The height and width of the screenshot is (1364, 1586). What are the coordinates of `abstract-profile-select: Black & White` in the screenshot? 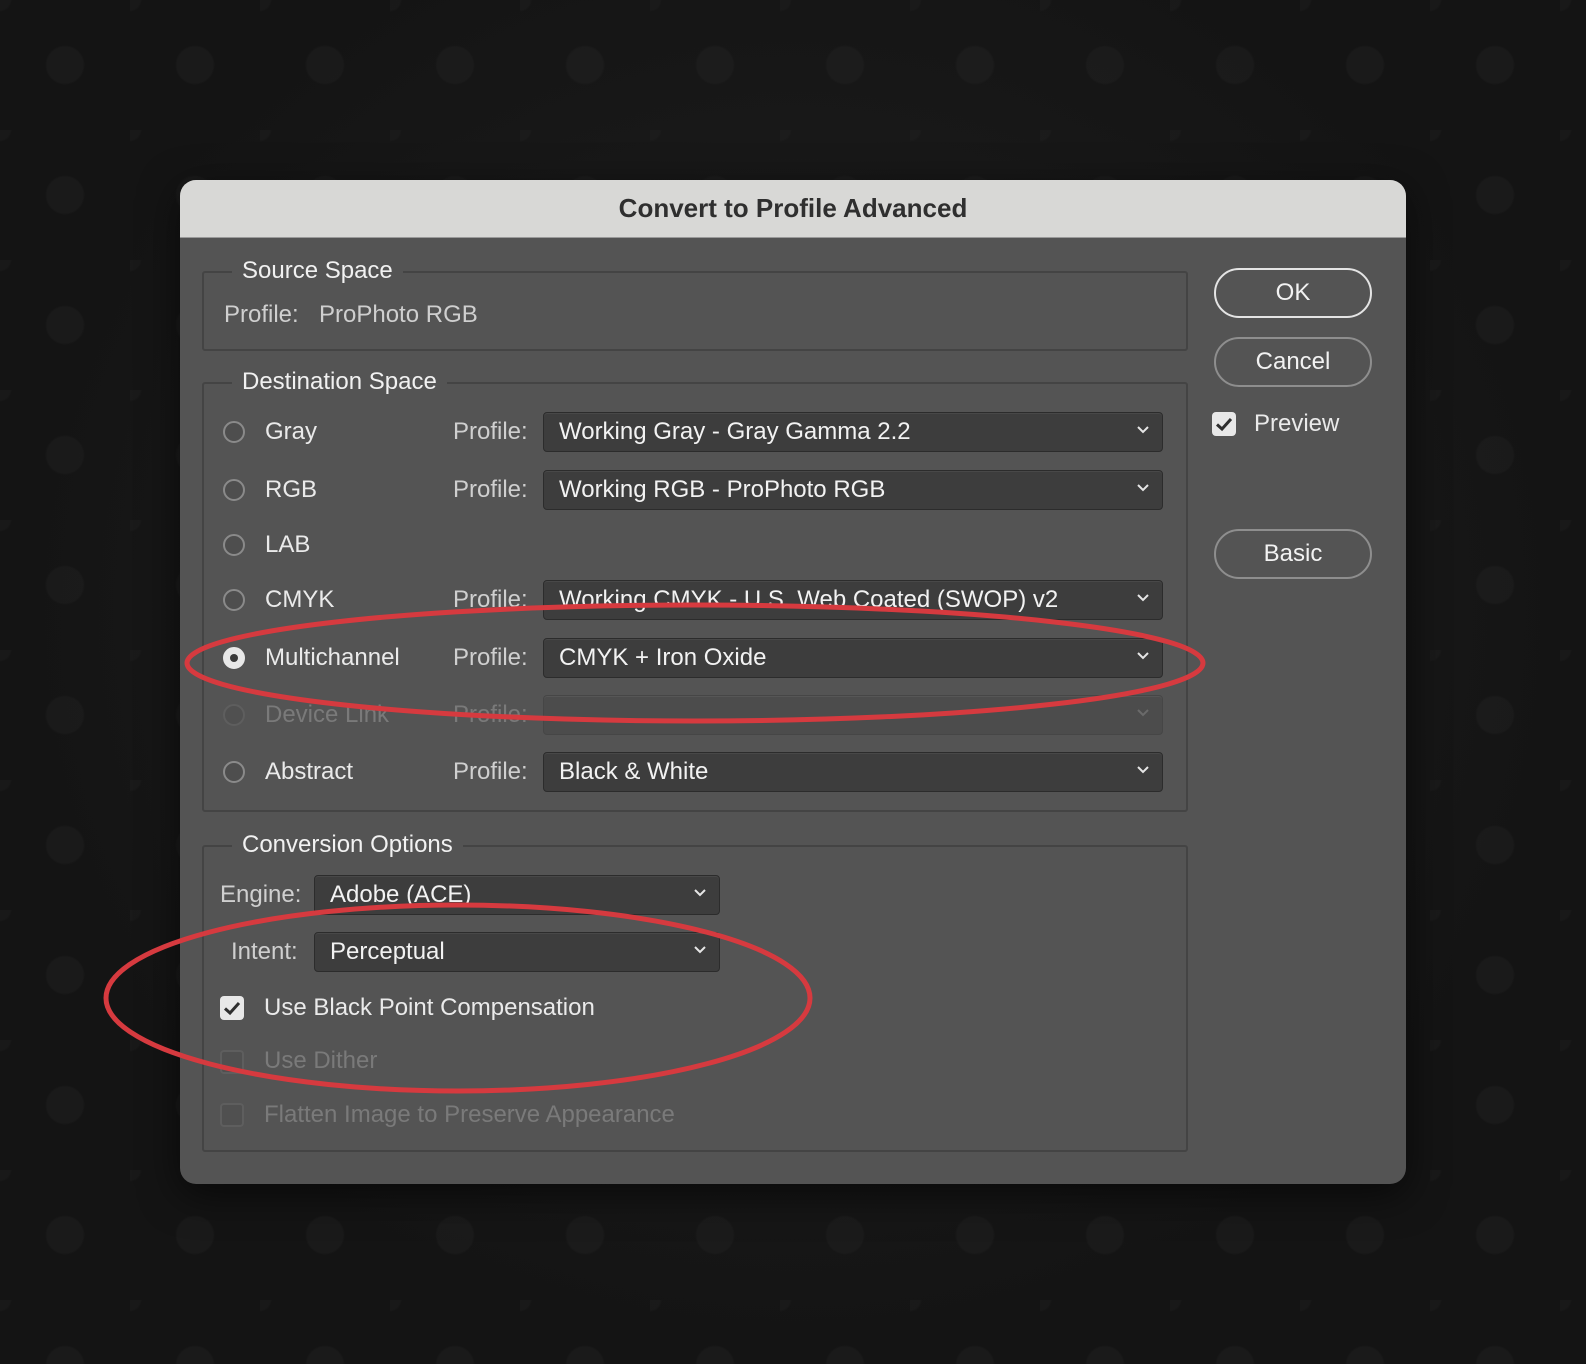 It's located at (853, 772).